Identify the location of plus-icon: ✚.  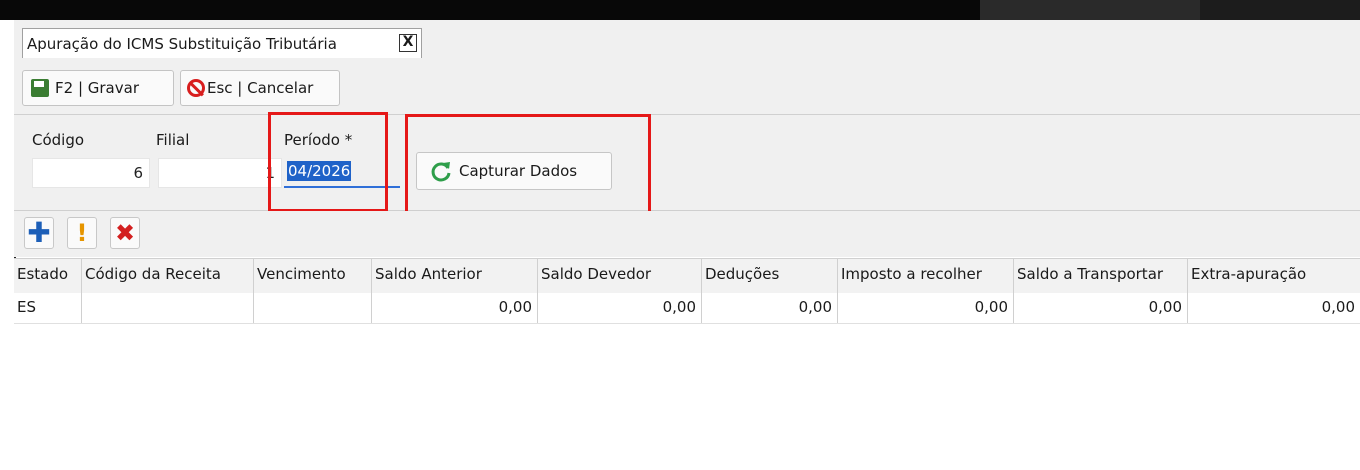
(39, 232).